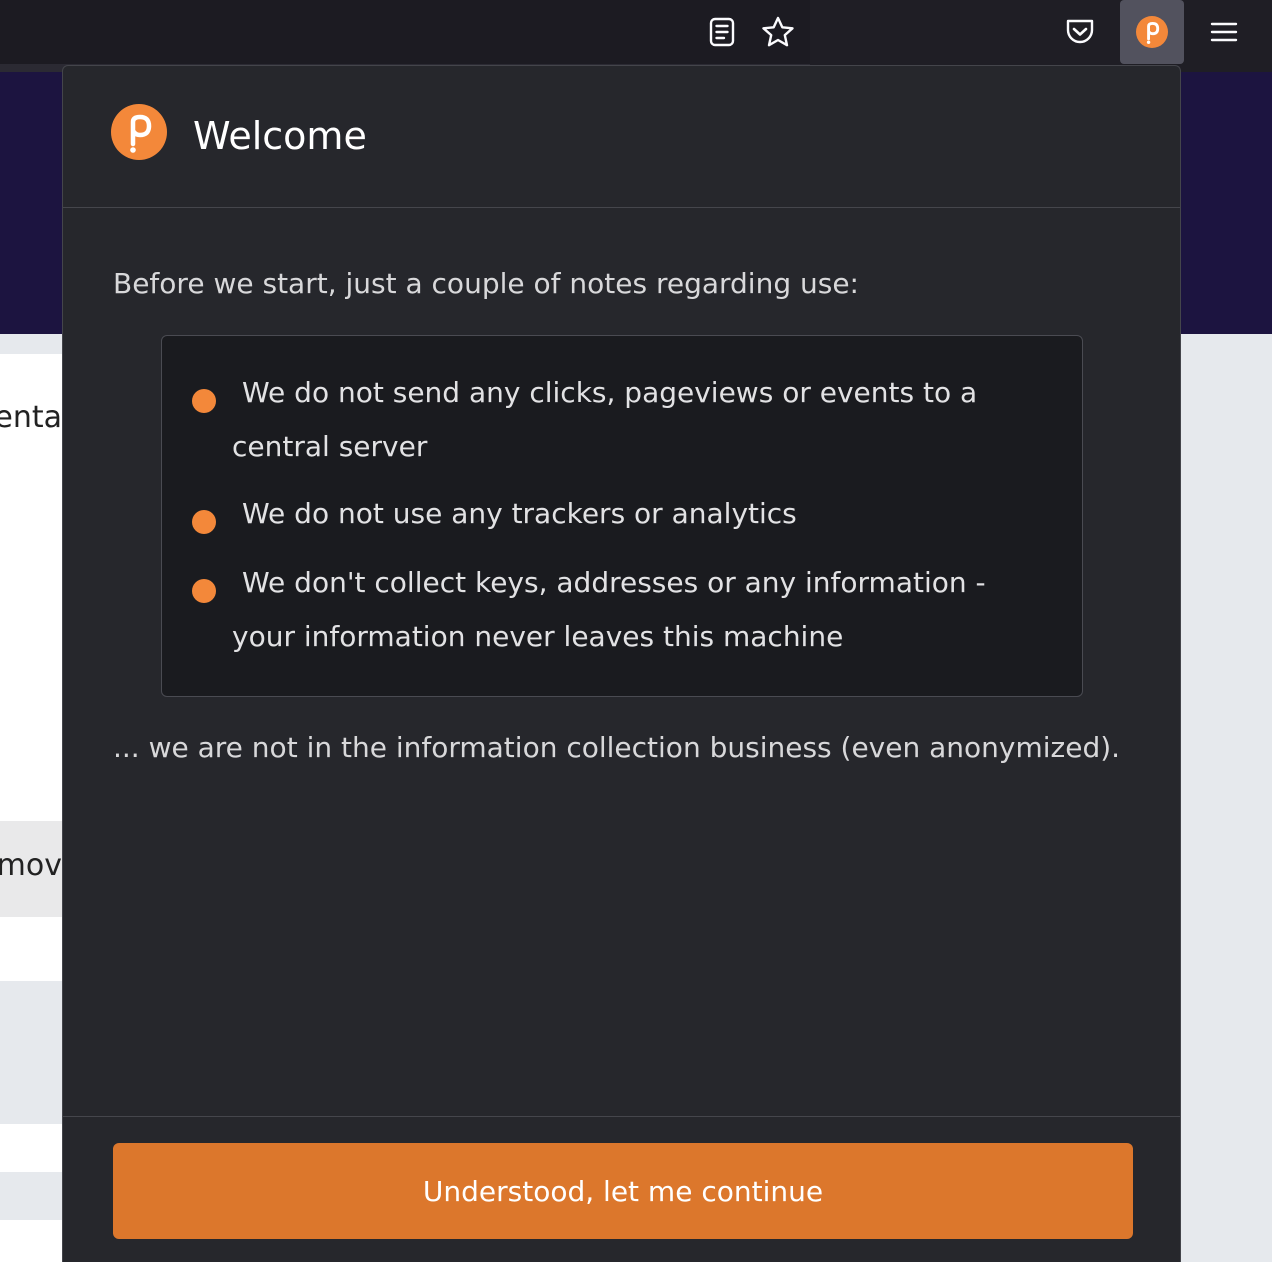 This screenshot has width=1272, height=1262. Describe the element at coordinates (31, 417) in the screenshot. I see `background-text-fragment: enta` at that location.